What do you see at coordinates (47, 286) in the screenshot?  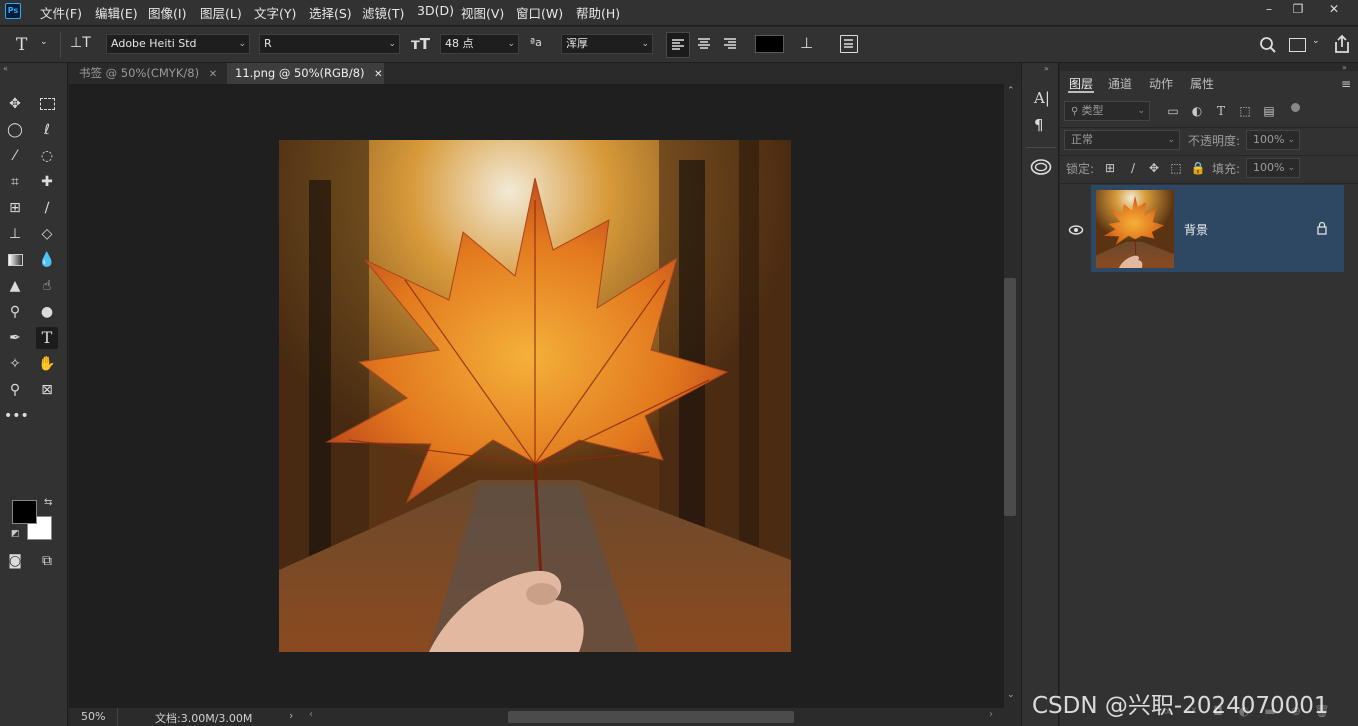 I see `smudge-tool-icon: ☝` at bounding box center [47, 286].